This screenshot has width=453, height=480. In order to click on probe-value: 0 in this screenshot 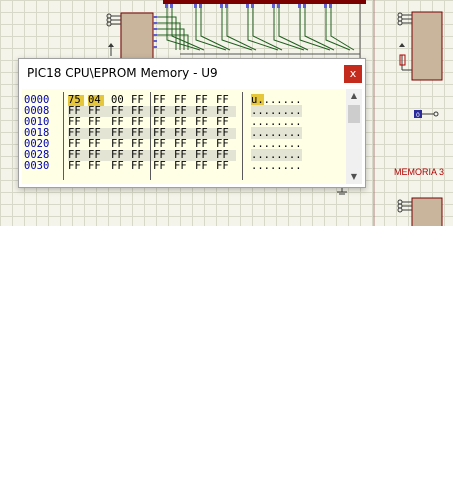, I will do `click(418, 115)`.